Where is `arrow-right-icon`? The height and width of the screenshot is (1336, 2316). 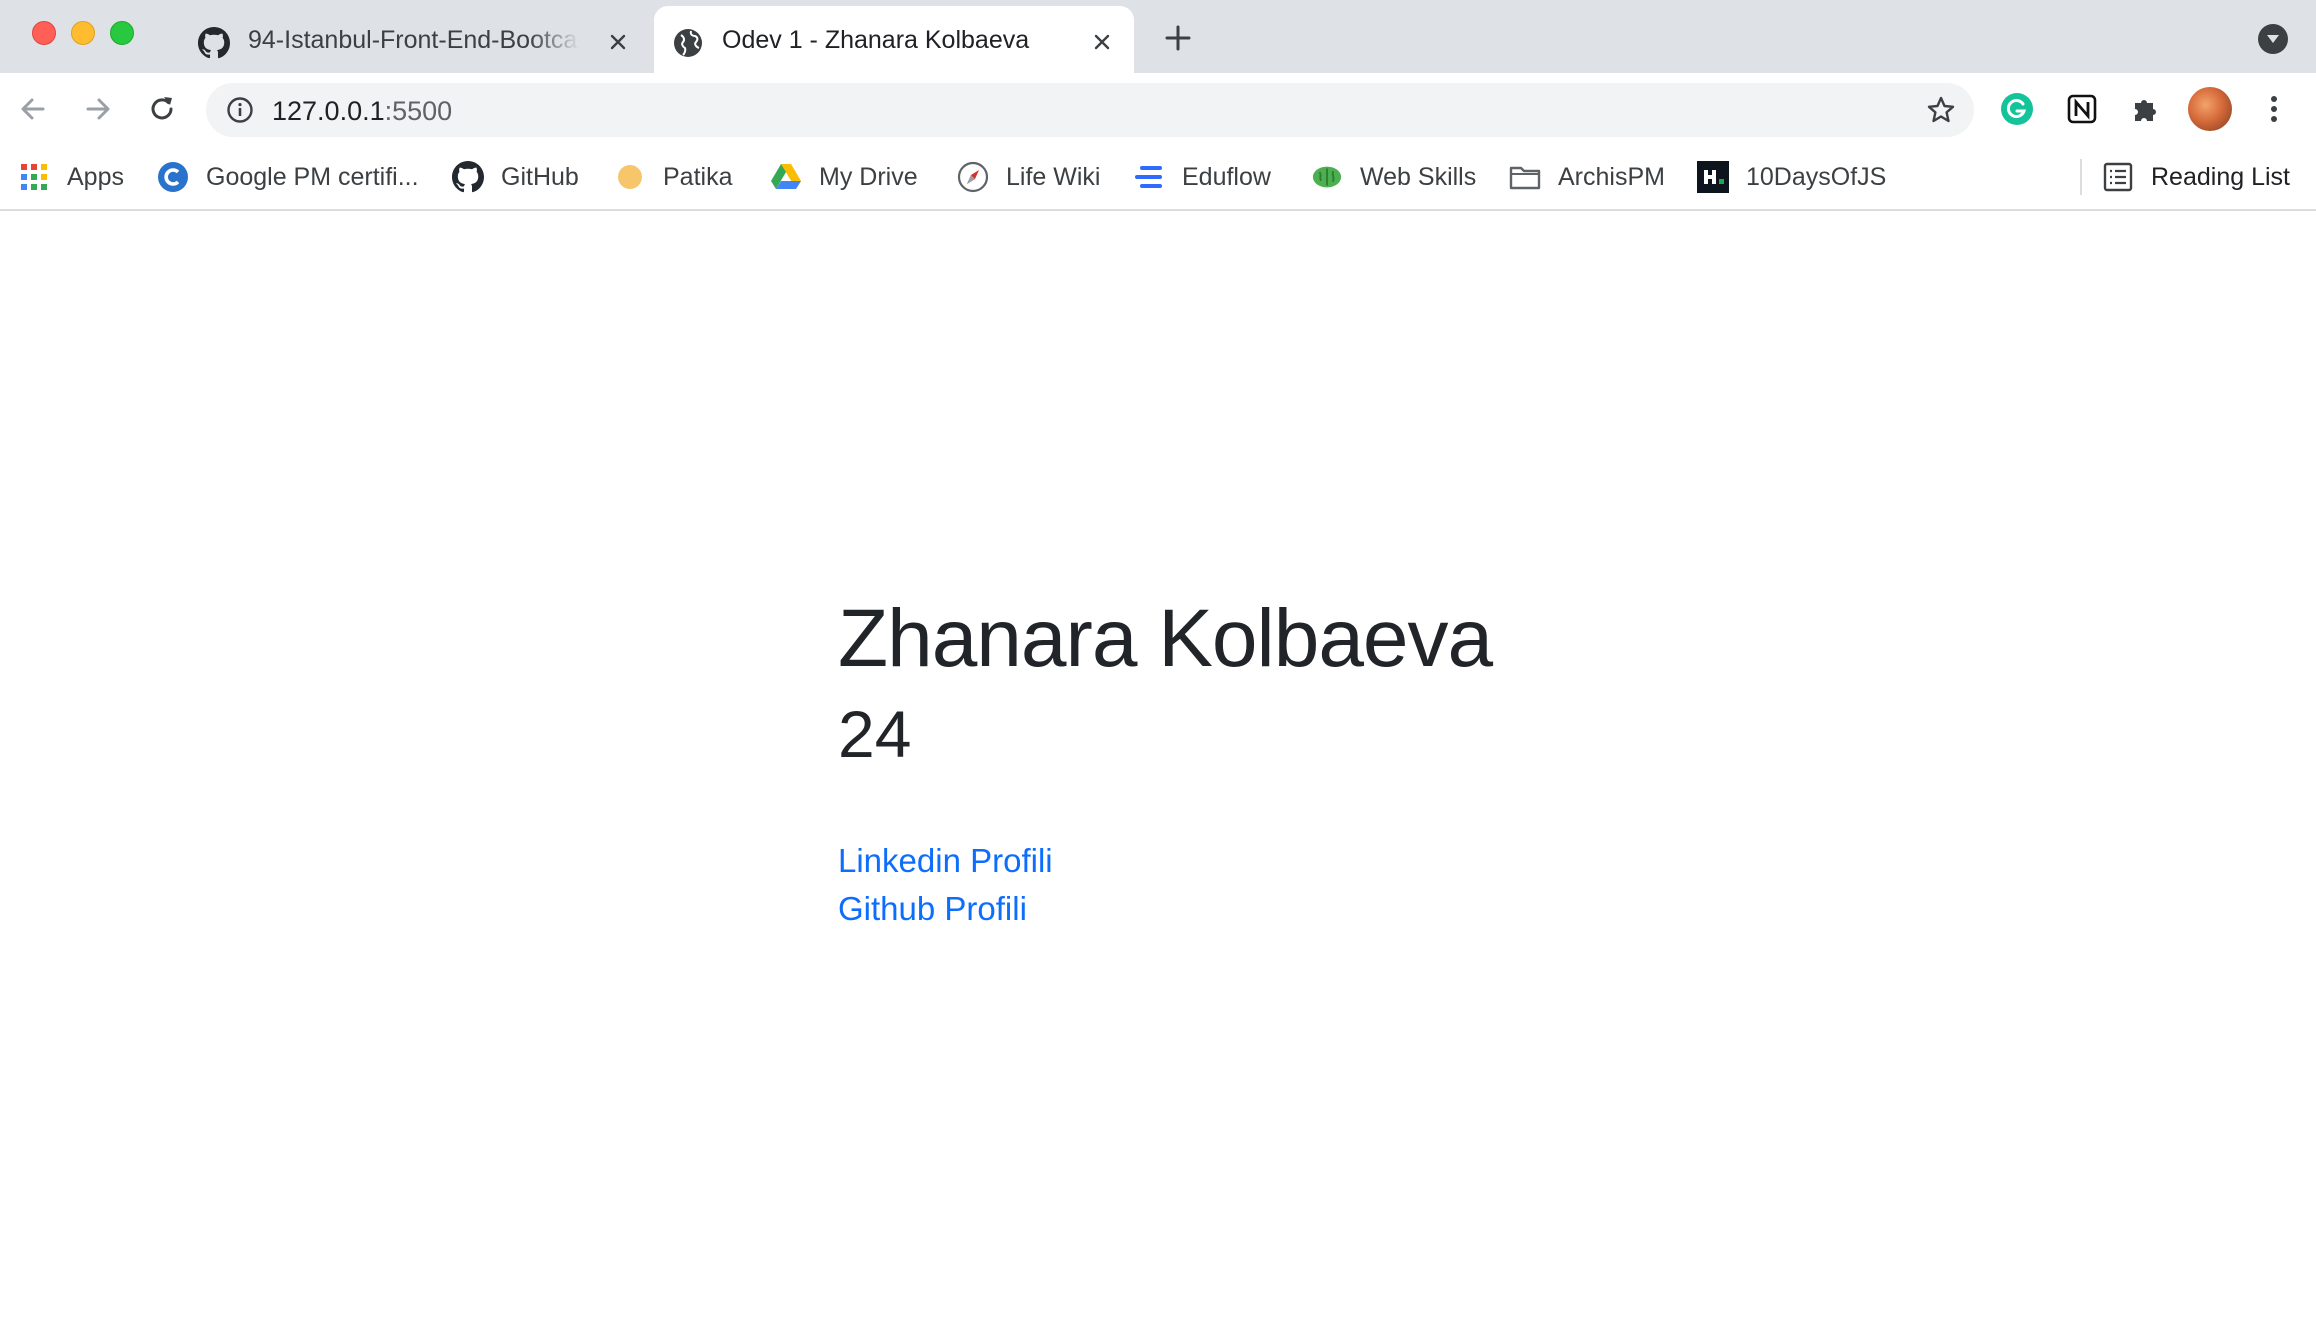 arrow-right-icon is located at coordinates (98, 109).